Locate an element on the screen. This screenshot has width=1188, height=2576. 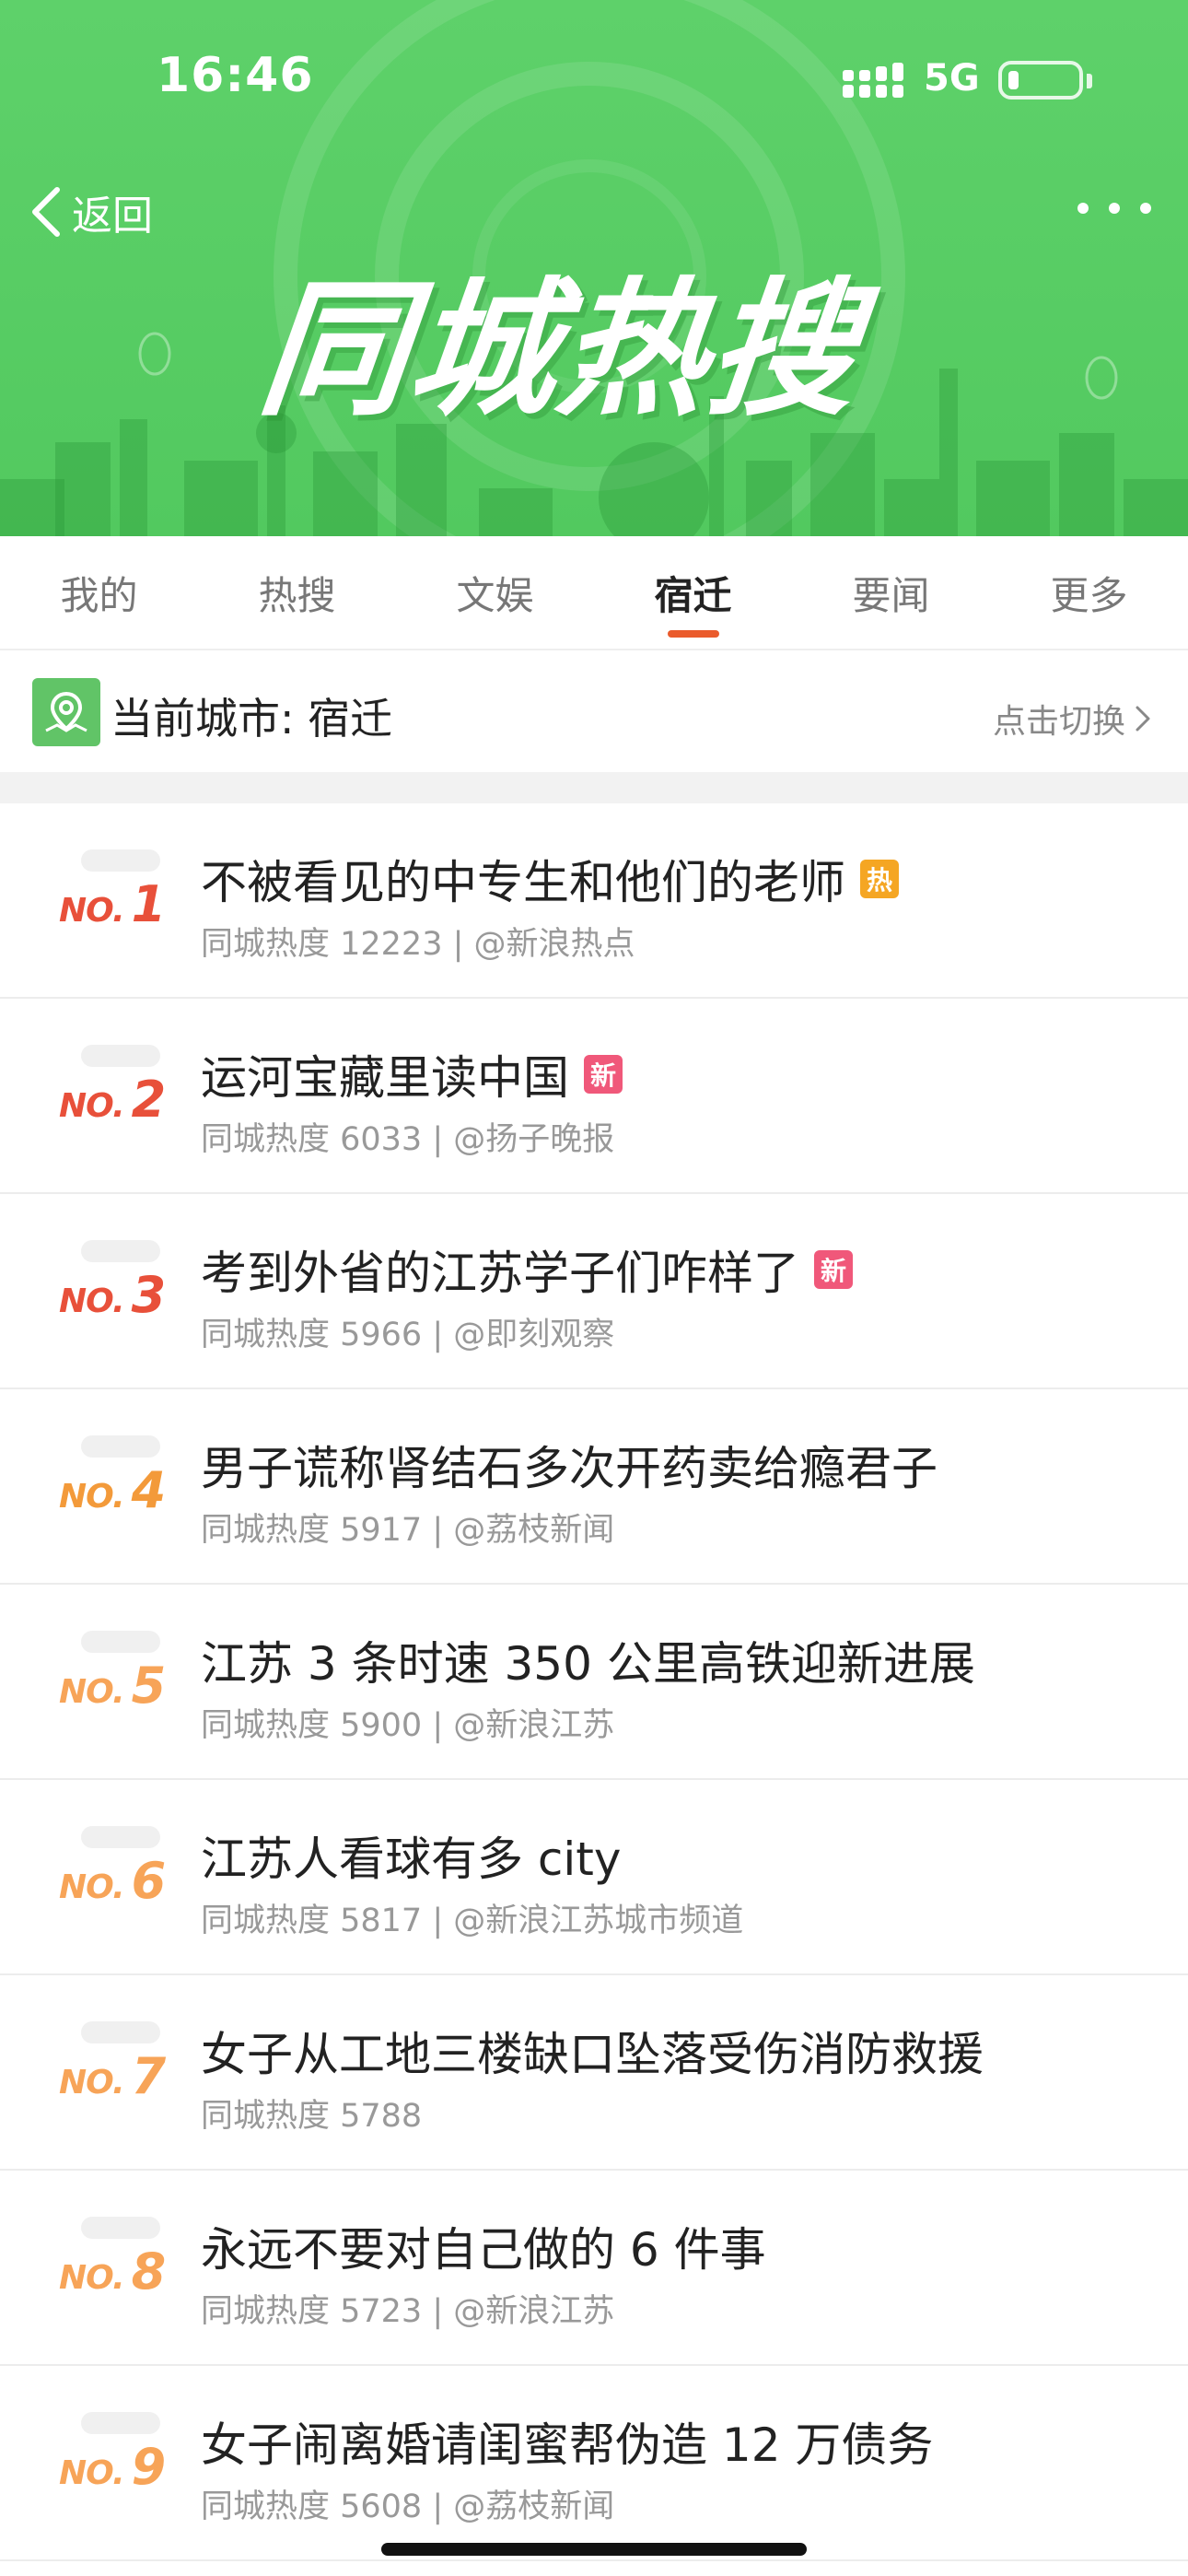
battery-cap is located at coordinates (1089, 81).